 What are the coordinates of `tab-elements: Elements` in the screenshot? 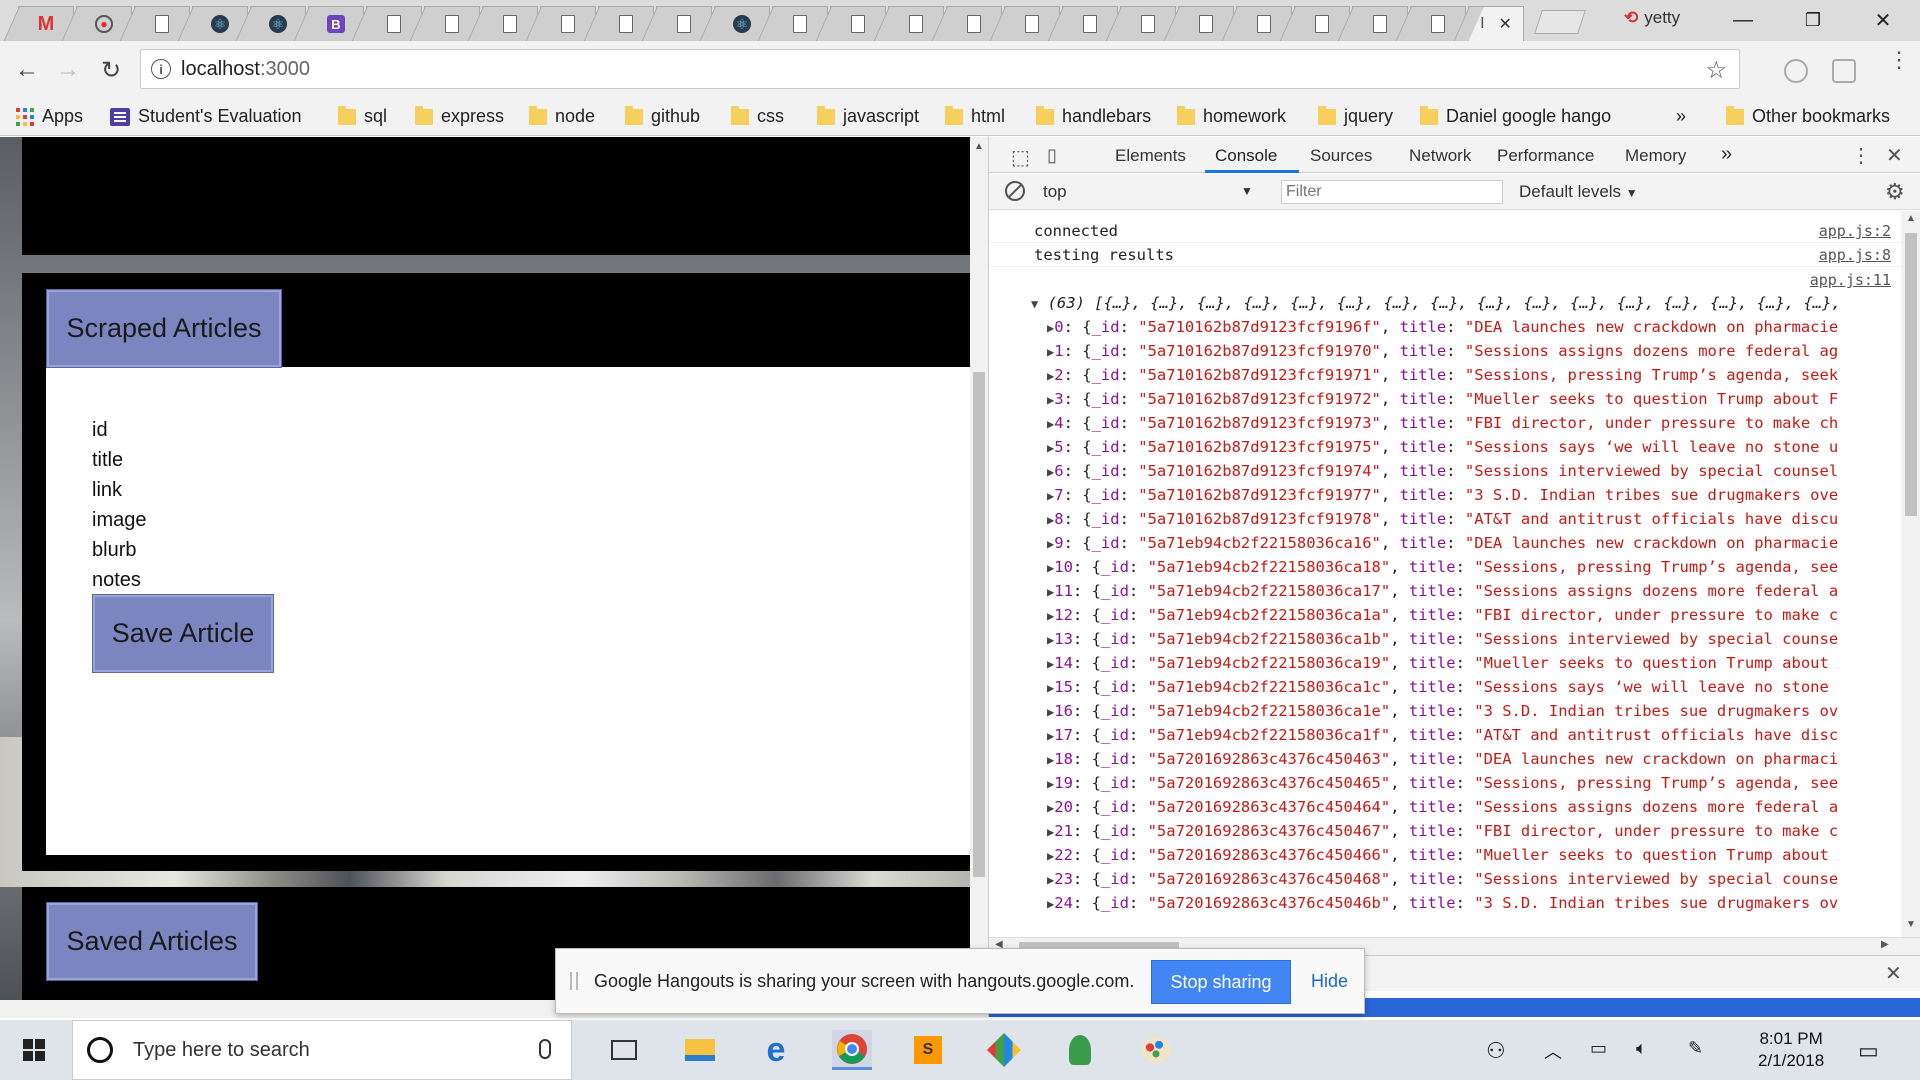 It's located at (1150, 156).